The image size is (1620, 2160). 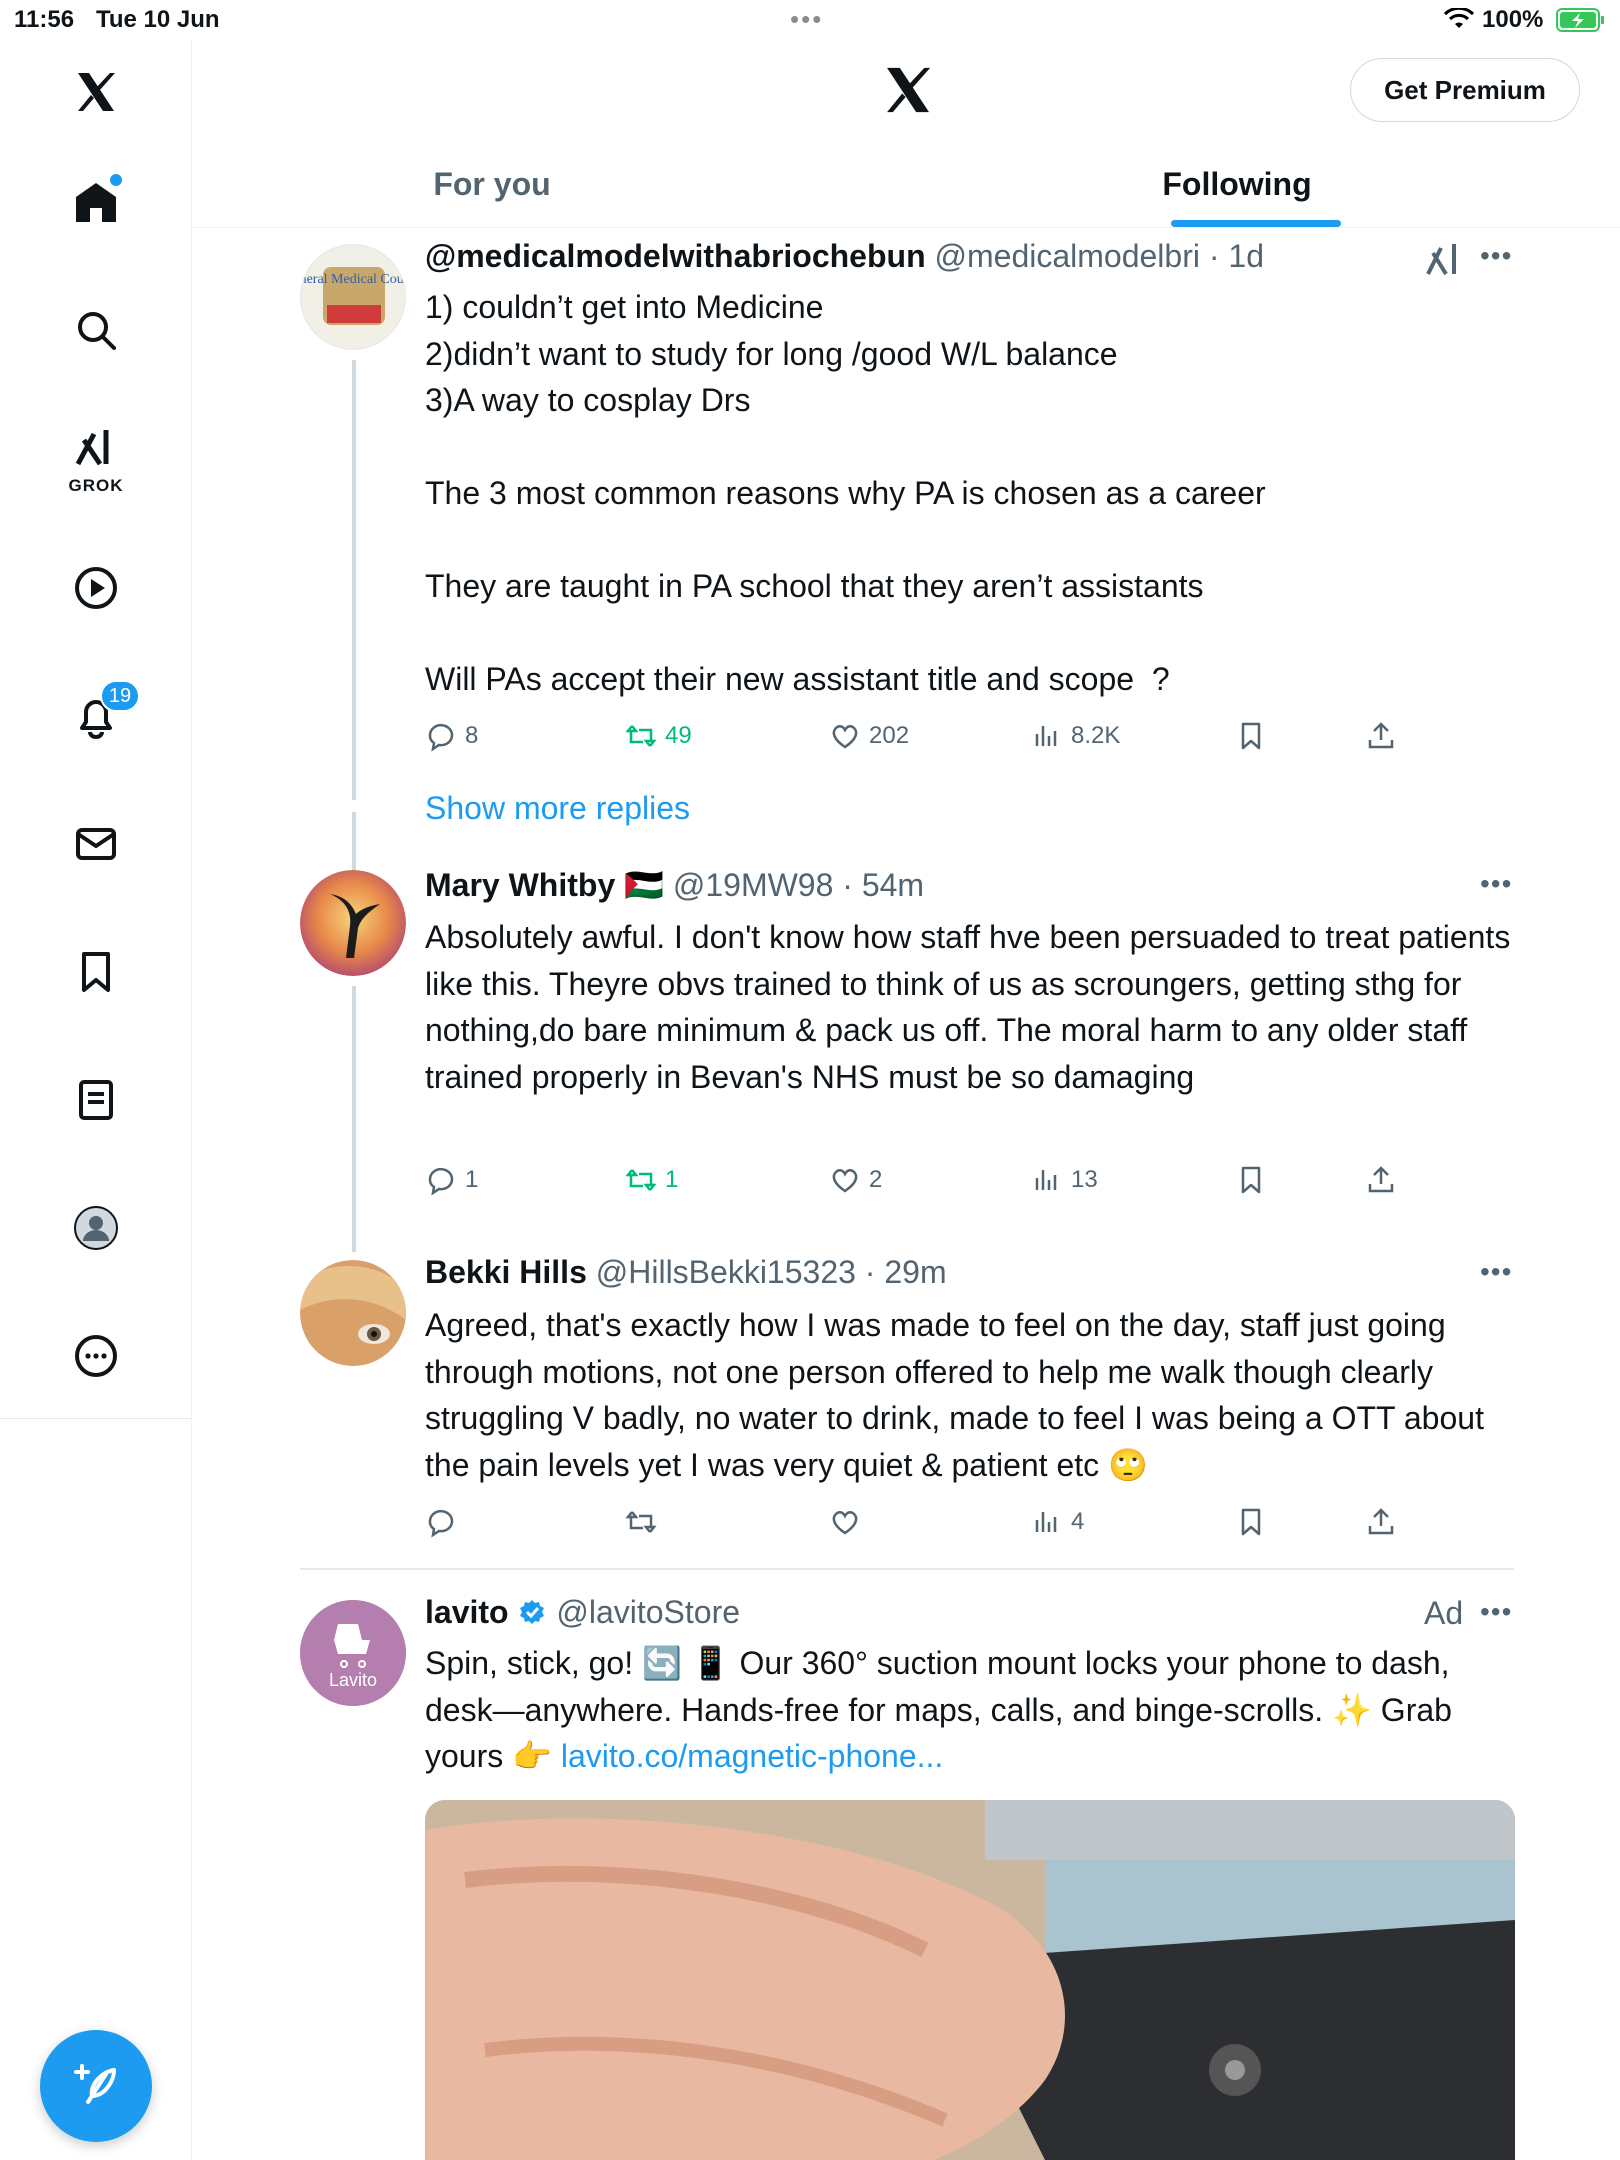 I want to click on views-button: 4, so click(x=1057, y=1522).